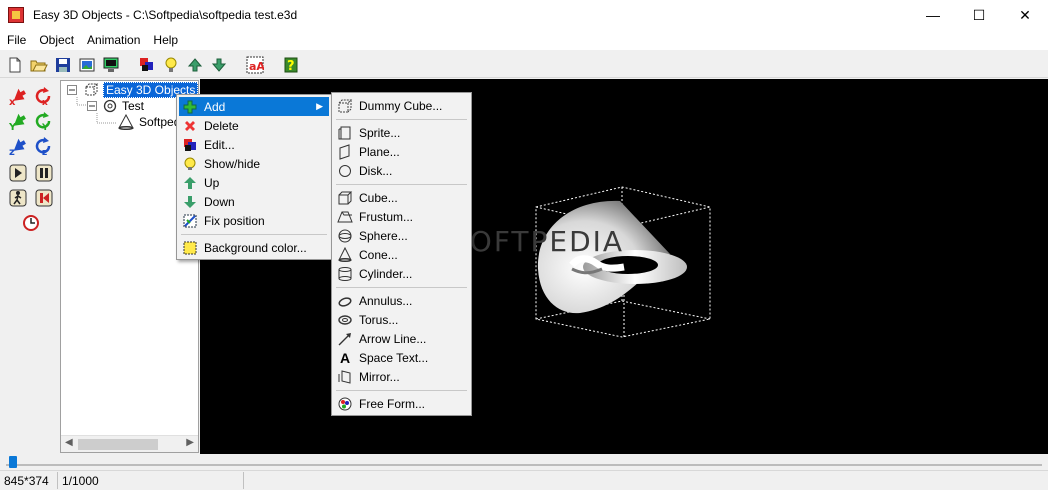  Describe the element at coordinates (190, 442) in the screenshot. I see `scroll-right-icon: ▶` at that location.